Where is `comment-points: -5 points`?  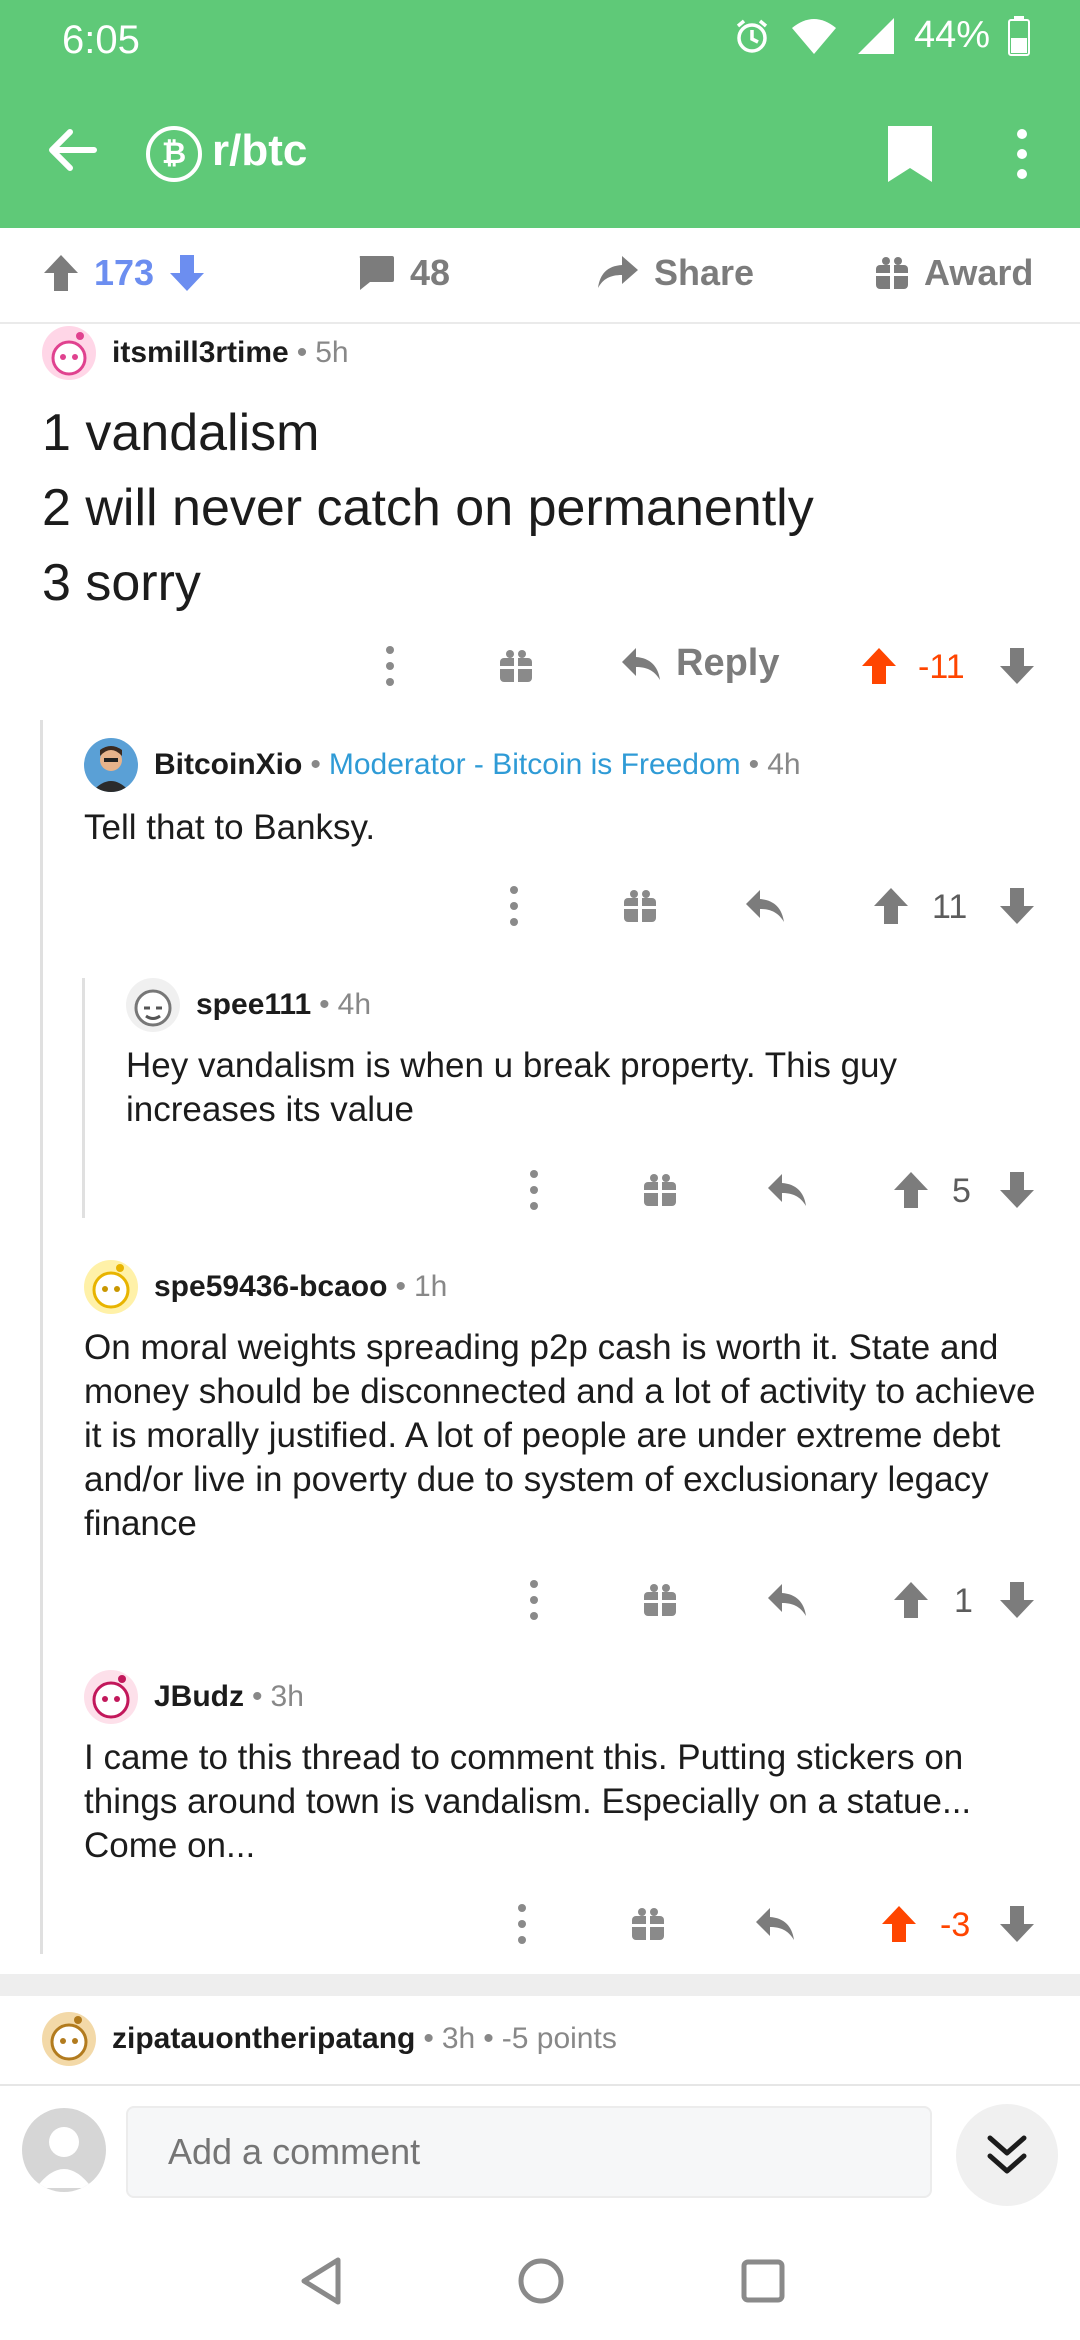
comment-points: -5 points is located at coordinates (559, 2038).